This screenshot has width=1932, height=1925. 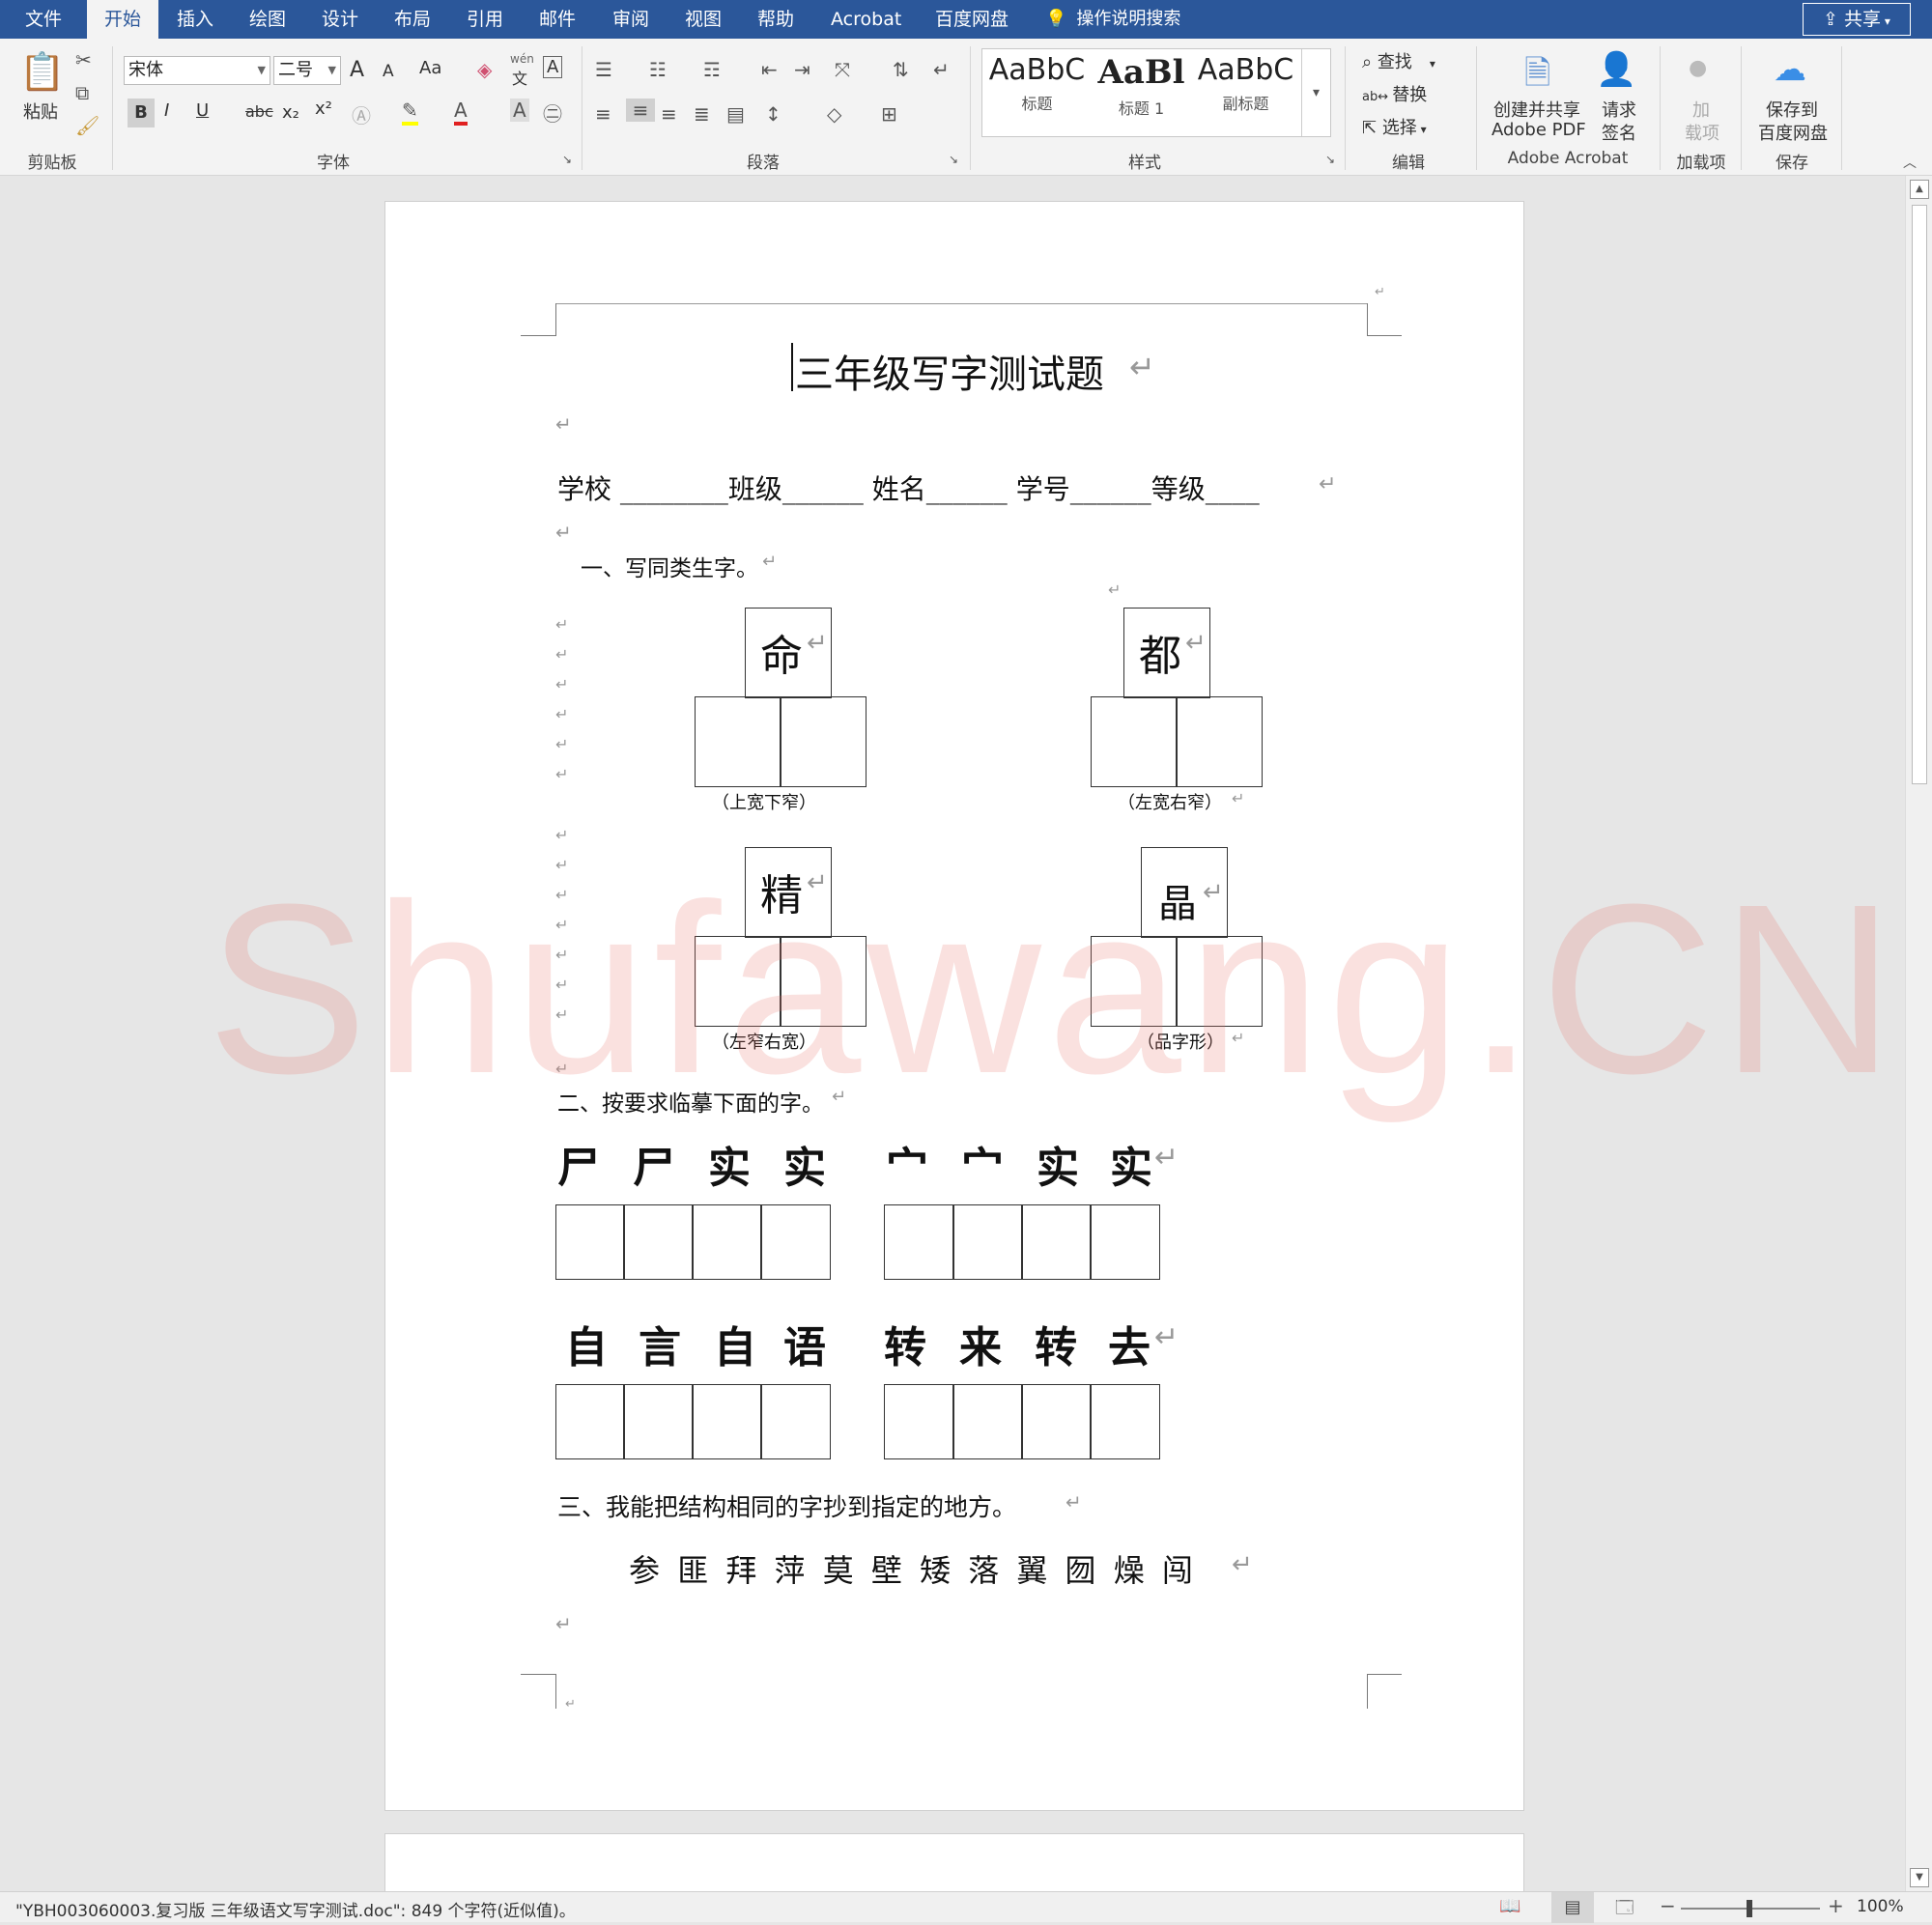 What do you see at coordinates (1698, 68) in the screenshot?
I see `addins-icon: ●` at bounding box center [1698, 68].